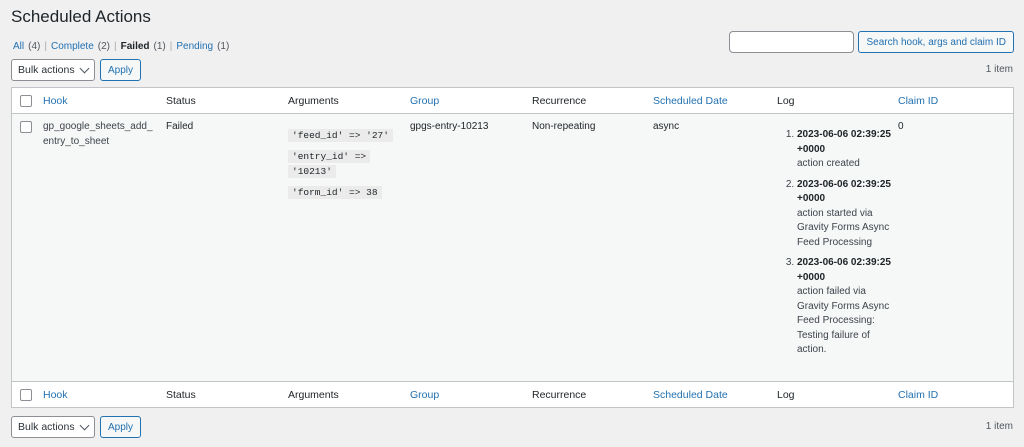  I want to click on argument-item: 'entry_id' => '10213', so click(344, 164).